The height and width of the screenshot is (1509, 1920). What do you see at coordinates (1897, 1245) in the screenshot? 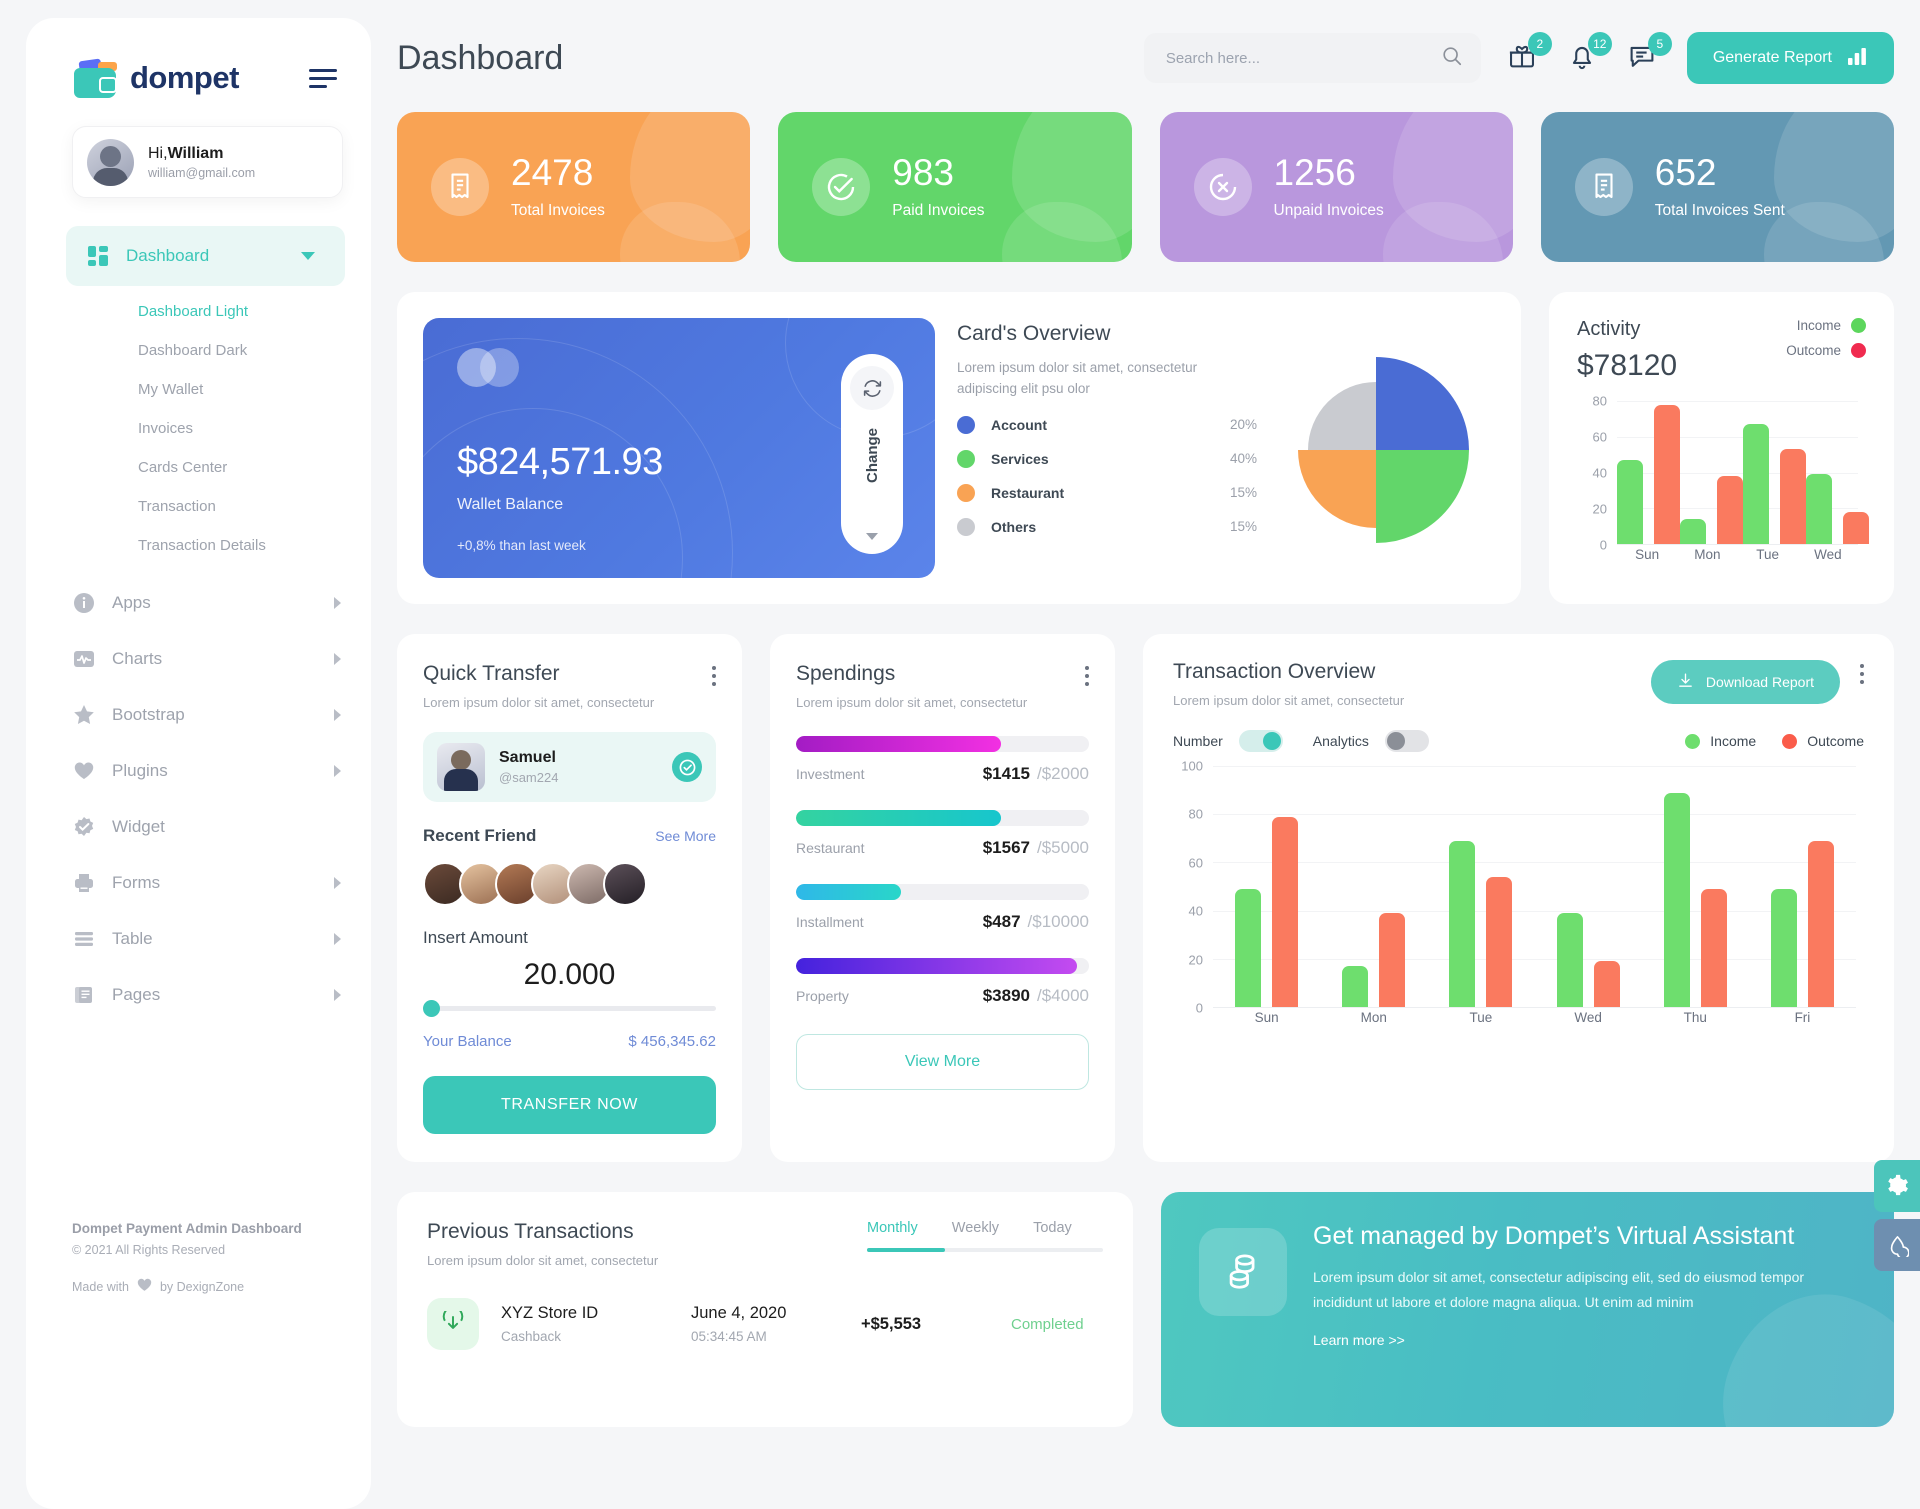
I see `water-drop-icon` at bounding box center [1897, 1245].